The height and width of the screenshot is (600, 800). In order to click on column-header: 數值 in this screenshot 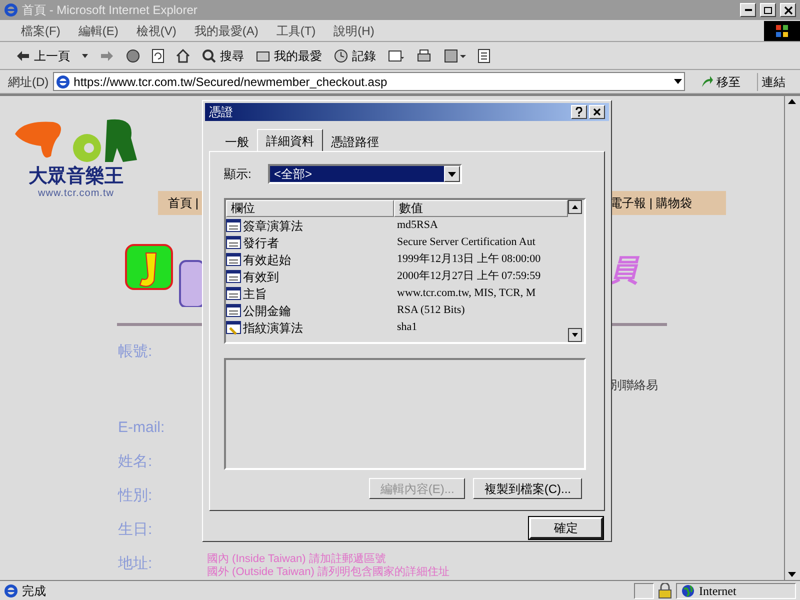, I will do `click(481, 208)`.